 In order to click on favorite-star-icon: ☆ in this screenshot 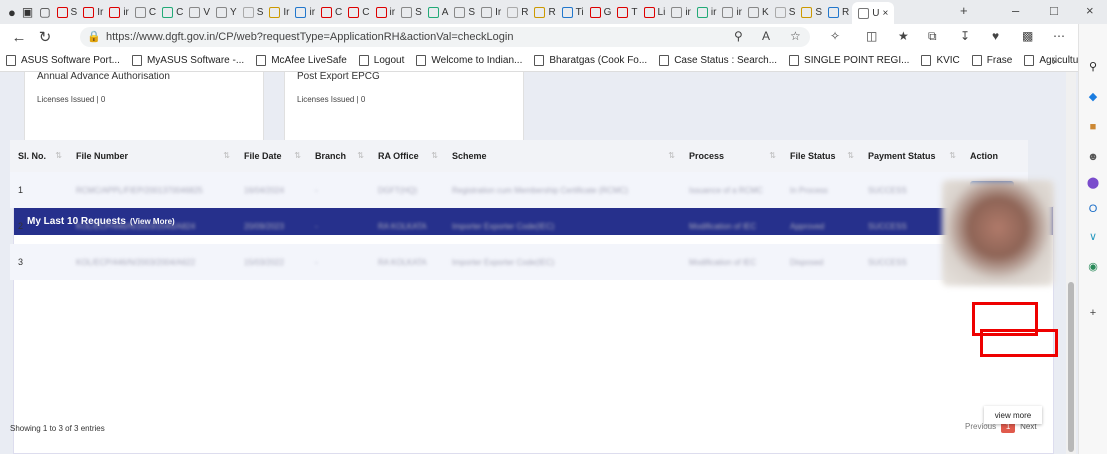, I will do `click(795, 36)`.